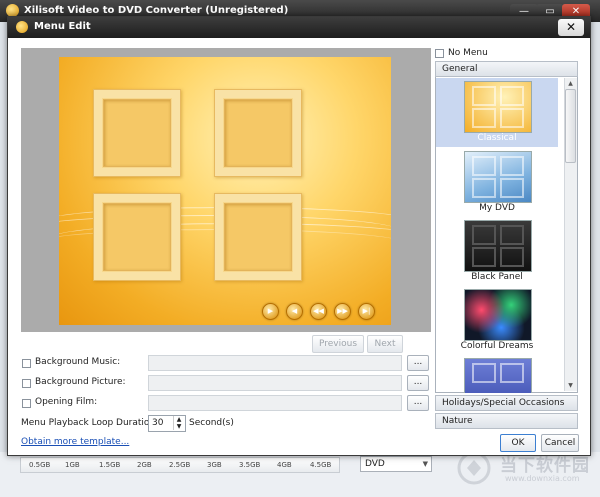 Image resolution: width=600 pixels, height=497 pixels. What do you see at coordinates (497, 208) in the screenshot?
I see `template-label: My DVD` at bounding box center [497, 208].